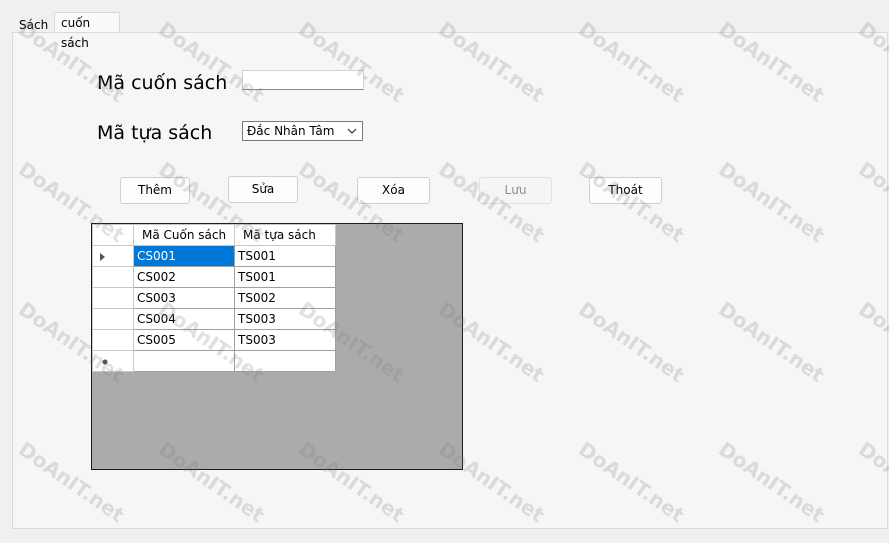 This screenshot has height=543, width=889. I want to click on table-row: CS003 TS002, so click(214, 298).